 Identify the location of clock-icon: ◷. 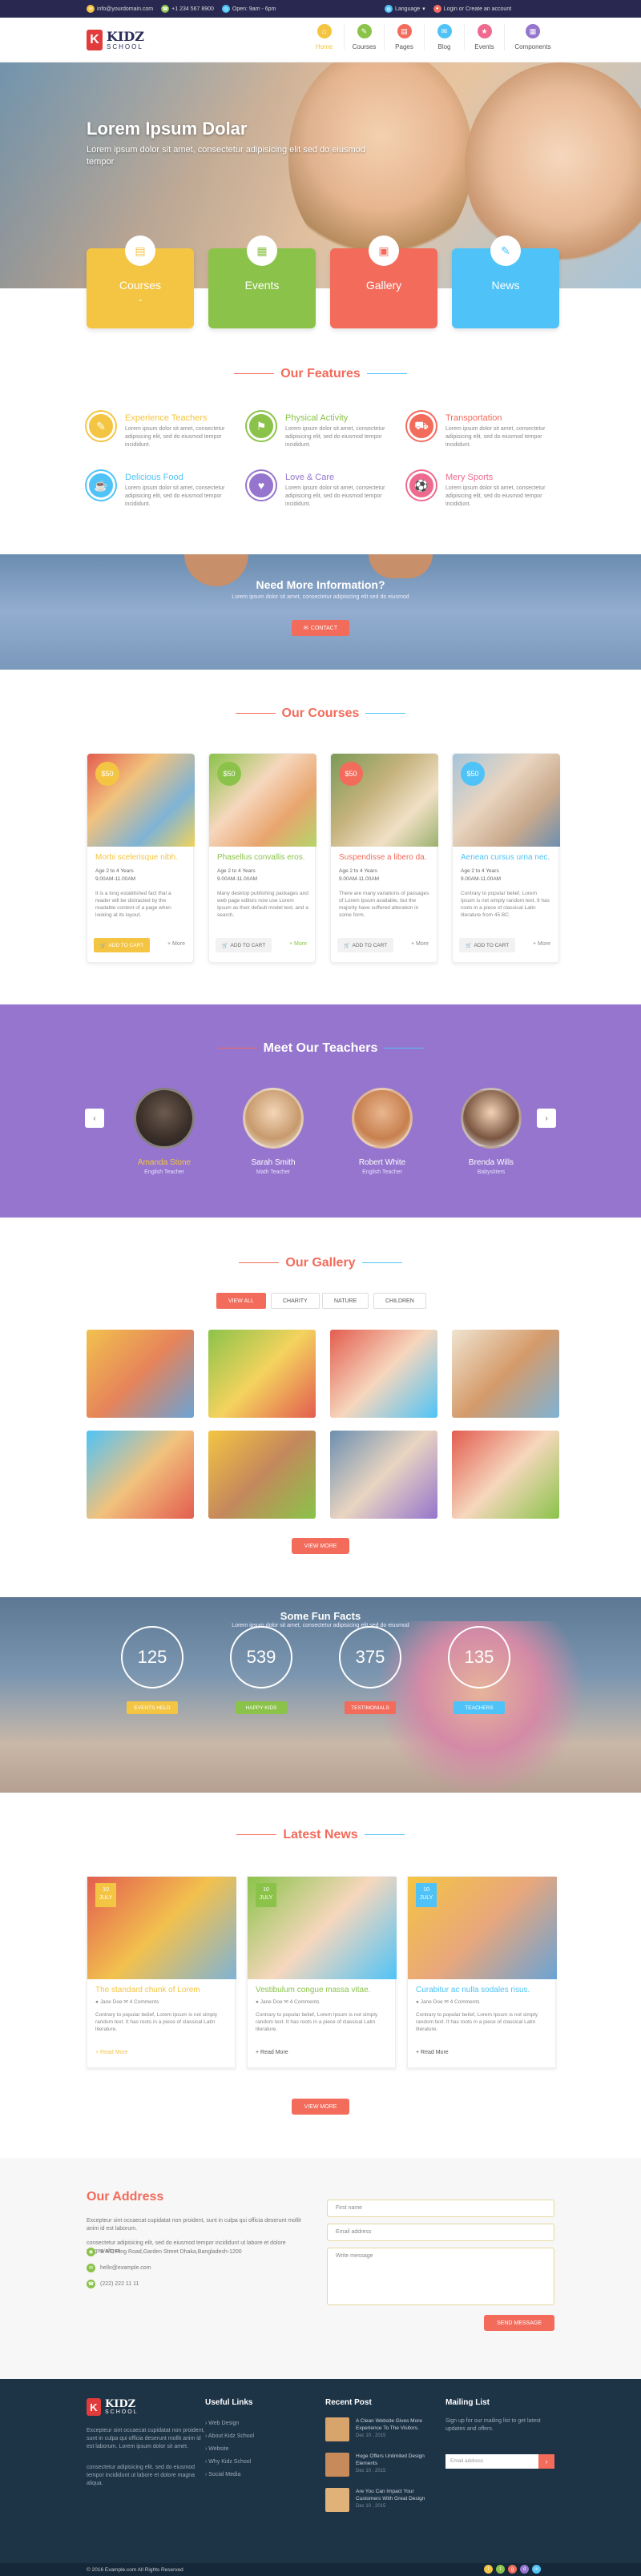
(225, 9).